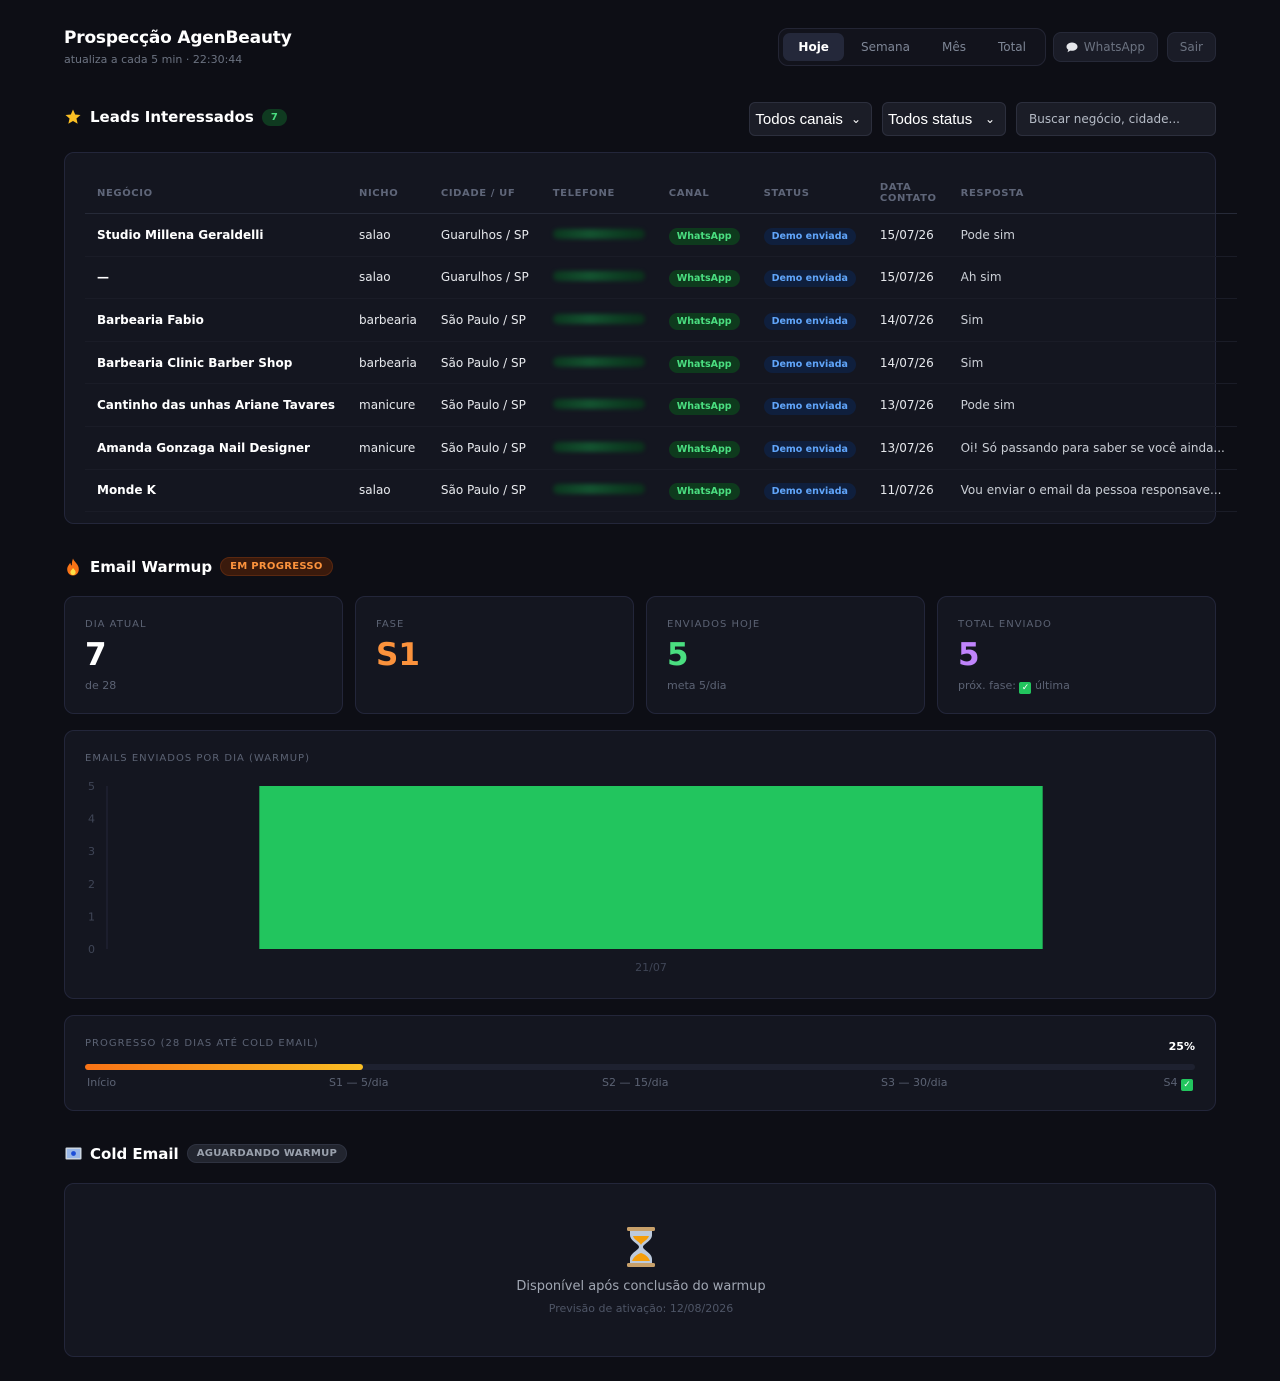 Image resolution: width=1280 pixels, height=1381 pixels. Describe the element at coordinates (91, 851) in the screenshot. I see `y-tick-label: 3` at that location.